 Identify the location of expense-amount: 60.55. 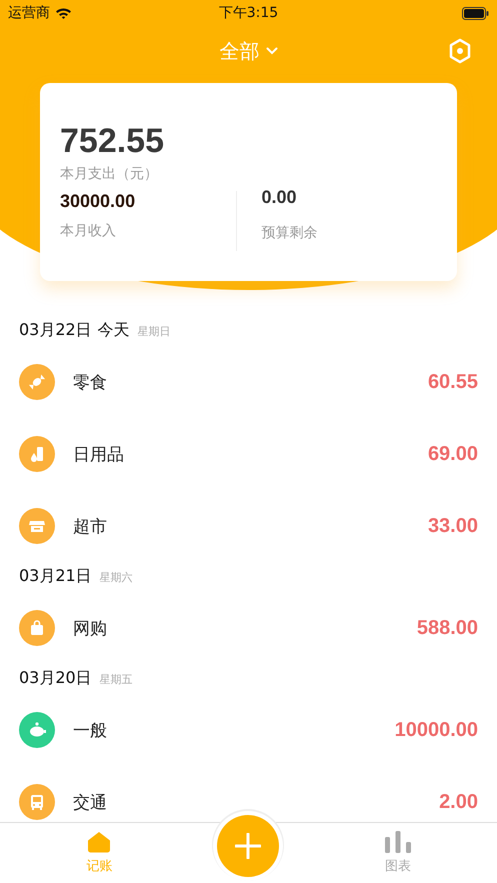
(453, 382).